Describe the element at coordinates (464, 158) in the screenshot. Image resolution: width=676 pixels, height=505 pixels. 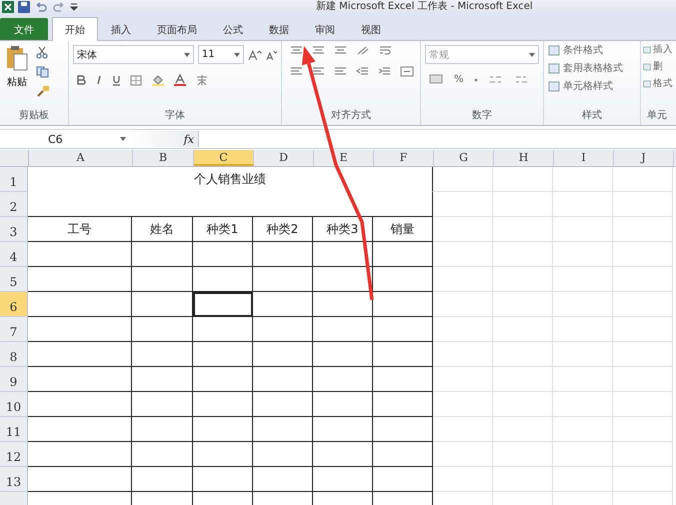
I see `column-header: G` at that location.